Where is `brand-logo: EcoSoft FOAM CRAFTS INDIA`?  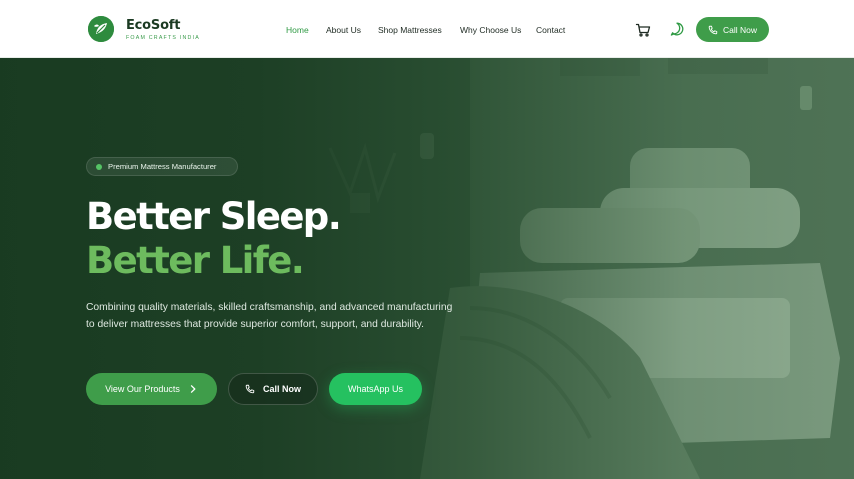
brand-logo: EcoSoft FOAM CRAFTS INDIA is located at coordinates (158, 29).